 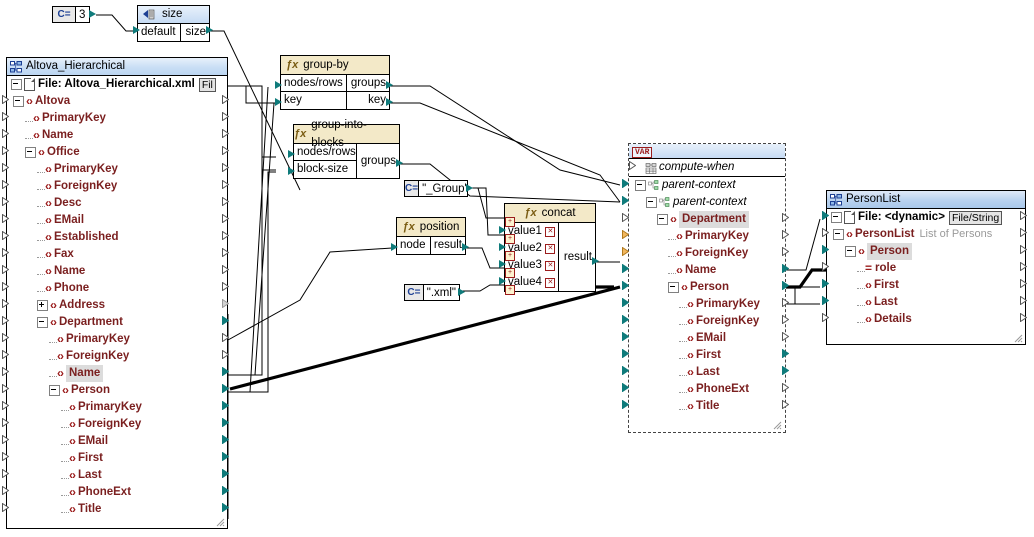 I want to click on target-tree-row: ‹› Person, so click(x=926, y=251).